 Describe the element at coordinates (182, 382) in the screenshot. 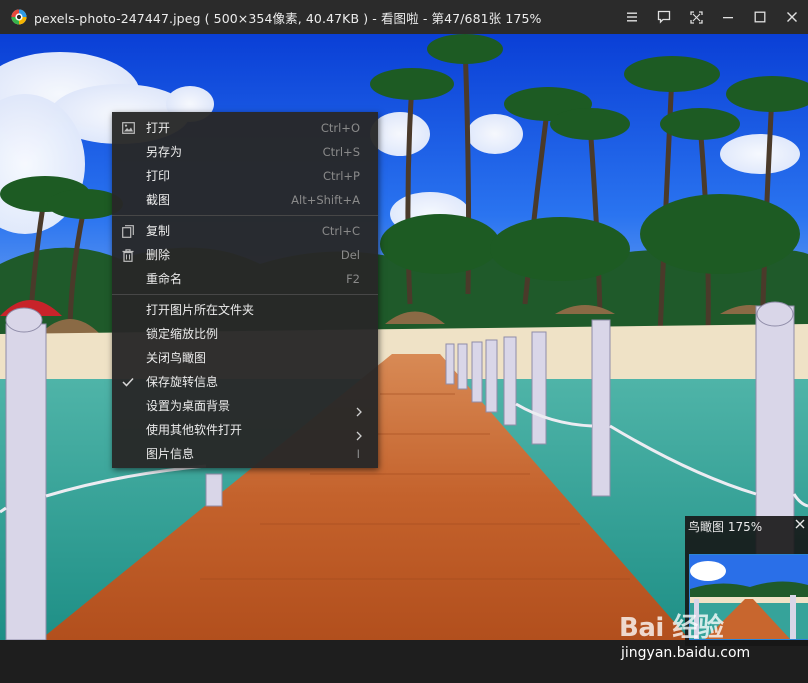

I see `menu-item-label: 保存旋转信息` at that location.